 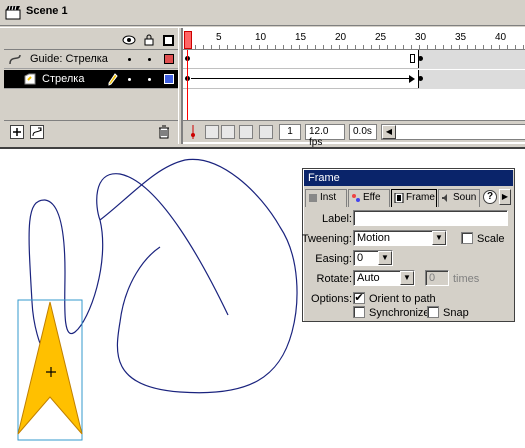 What do you see at coordinates (302, 78) in the screenshot?
I see `motion-tween-arrow` at bounding box center [302, 78].